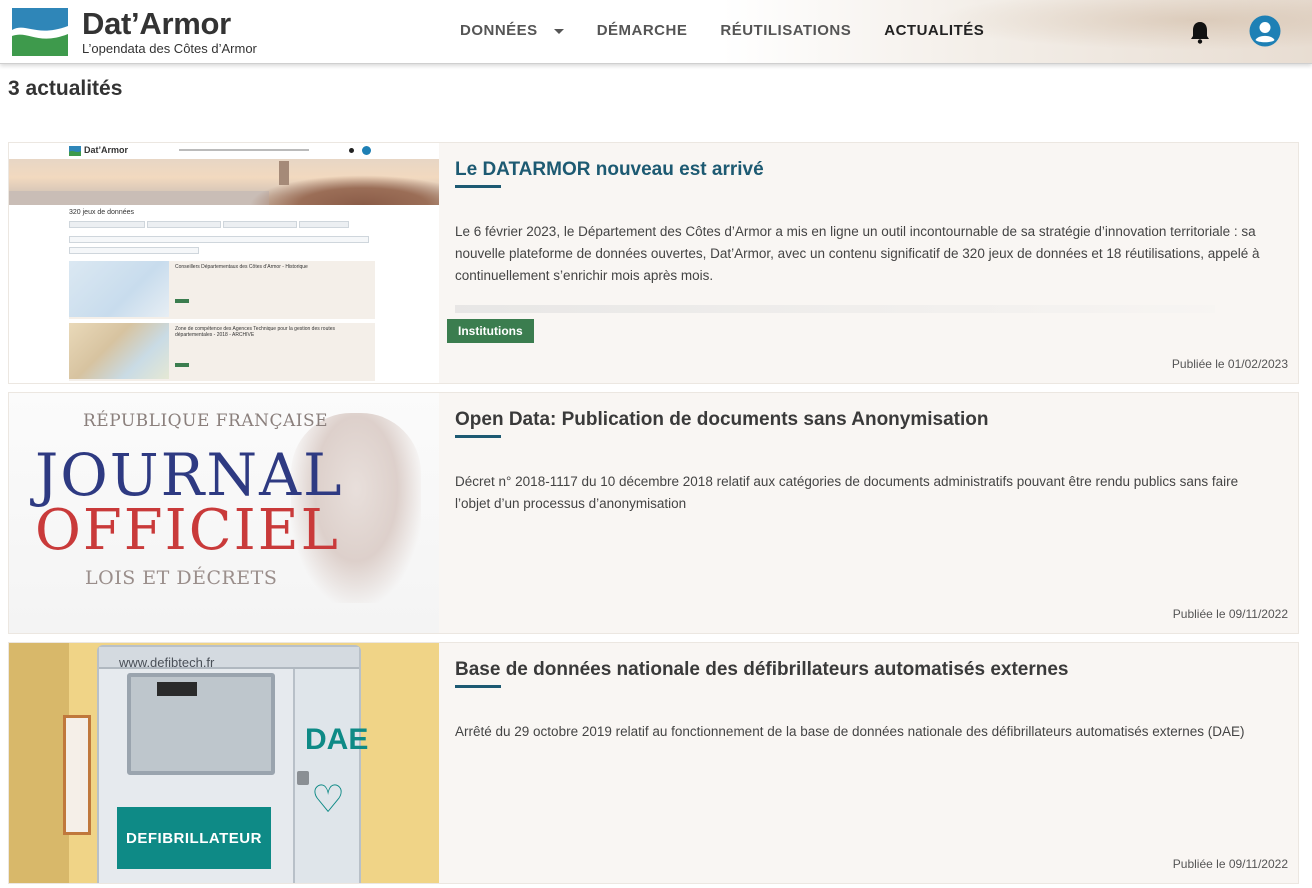 This screenshot has height=888, width=1312. I want to click on jo-line-2: JOURNAL, so click(189, 475).